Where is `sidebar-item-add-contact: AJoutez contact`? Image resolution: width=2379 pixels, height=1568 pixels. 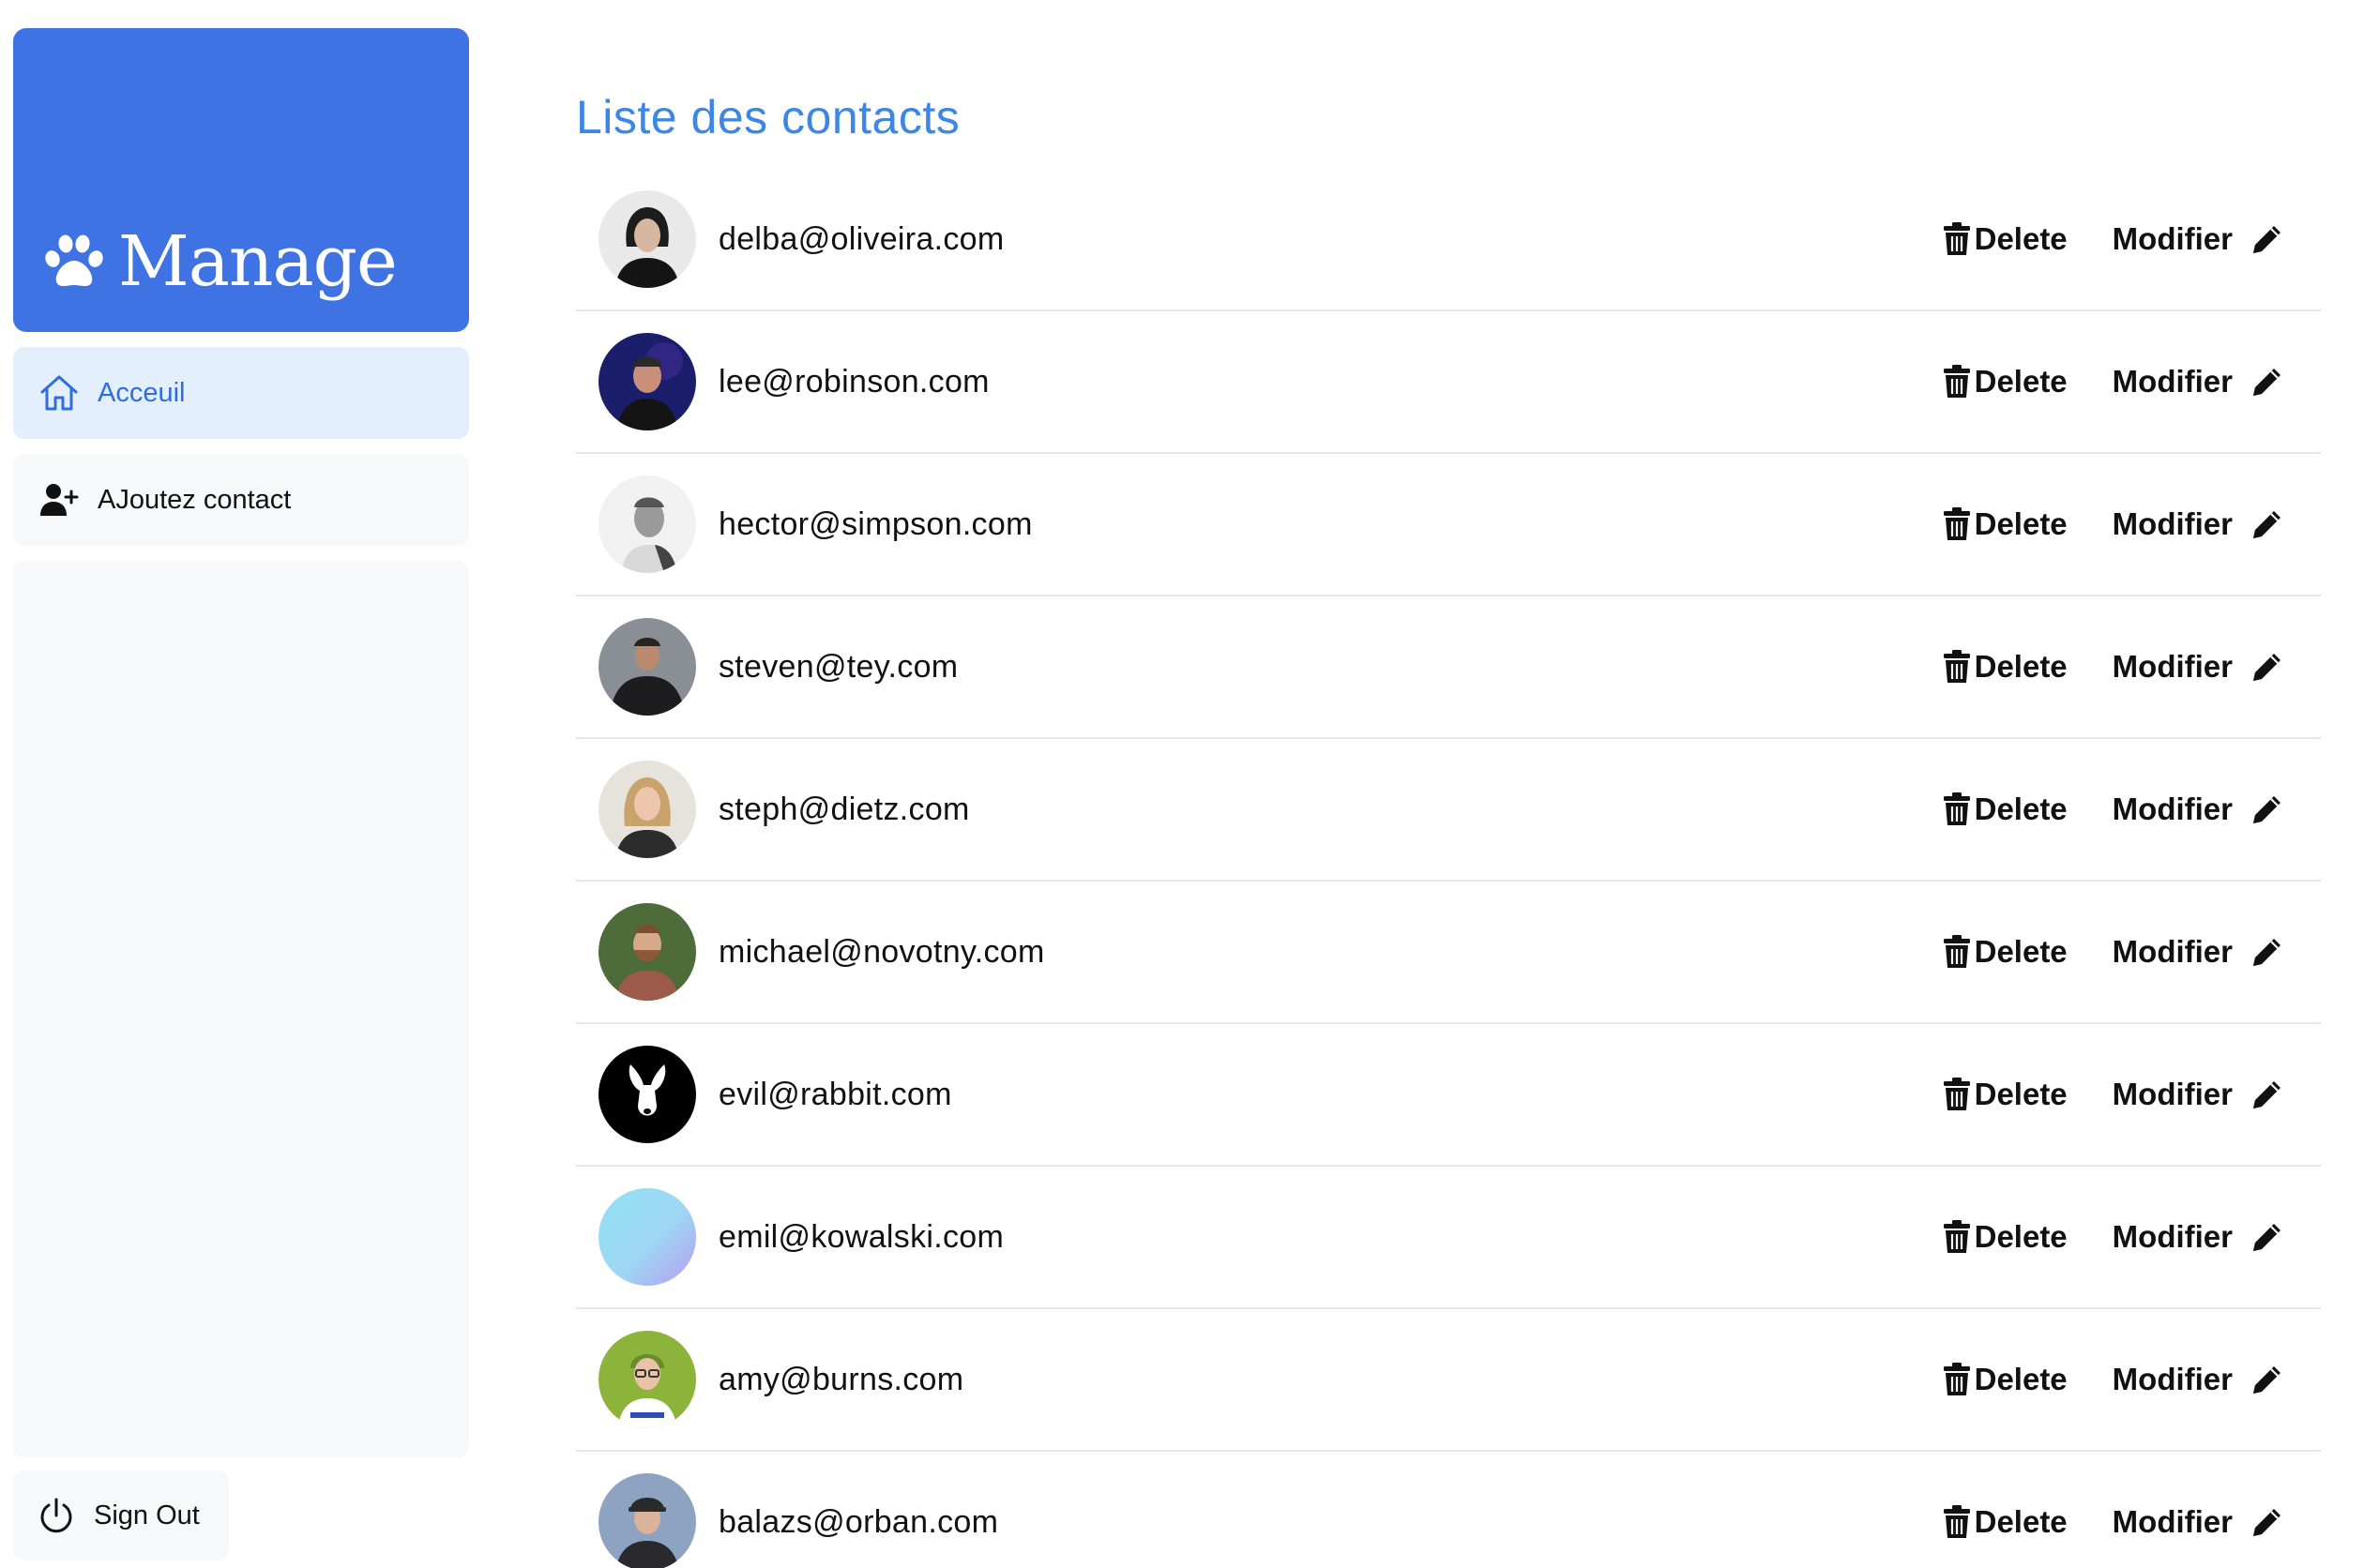 sidebar-item-add-contact: AJoutez contact is located at coordinates (241, 500).